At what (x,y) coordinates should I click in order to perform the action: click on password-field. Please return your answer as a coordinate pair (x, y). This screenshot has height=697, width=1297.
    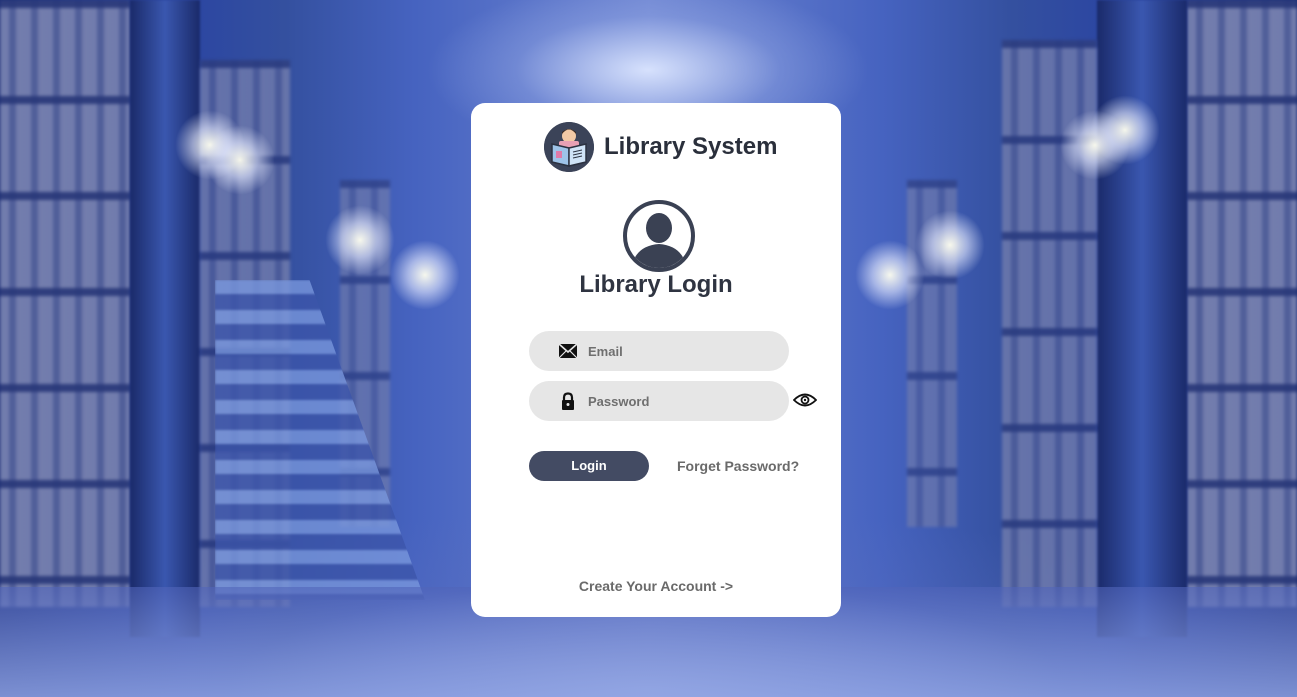
    Looking at the image, I should click on (659, 401).